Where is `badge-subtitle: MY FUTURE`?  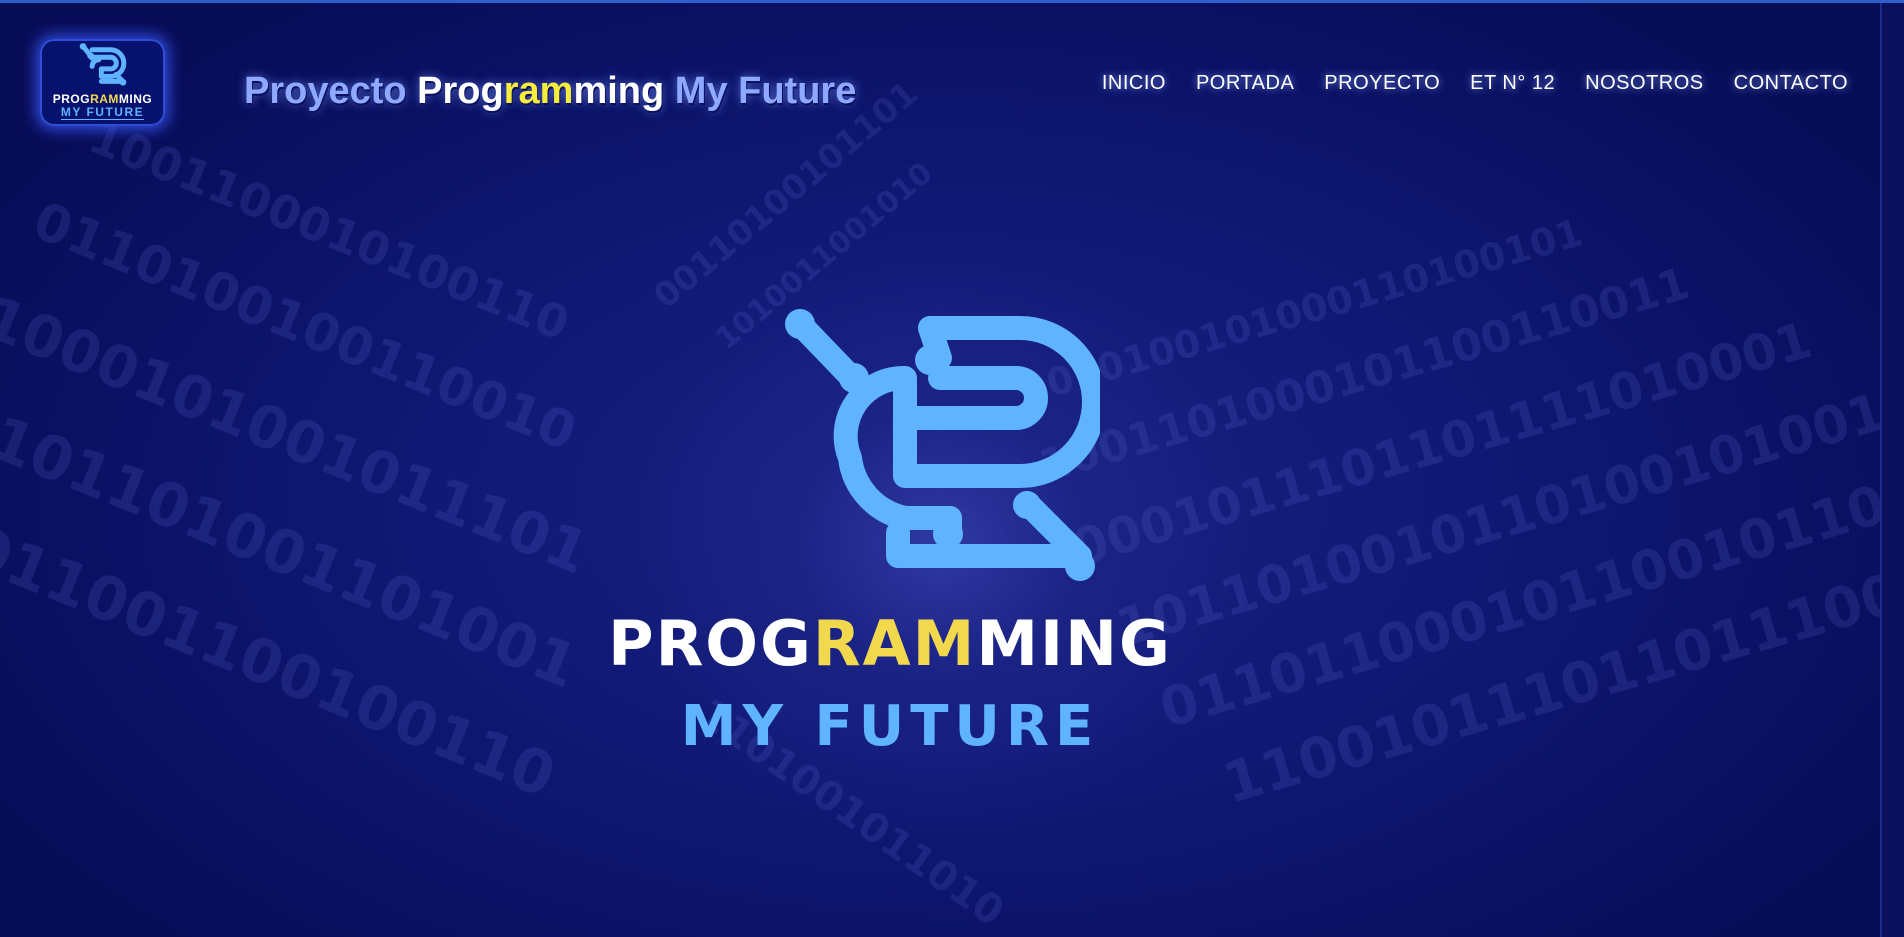
badge-subtitle: MY FUTURE is located at coordinates (102, 112).